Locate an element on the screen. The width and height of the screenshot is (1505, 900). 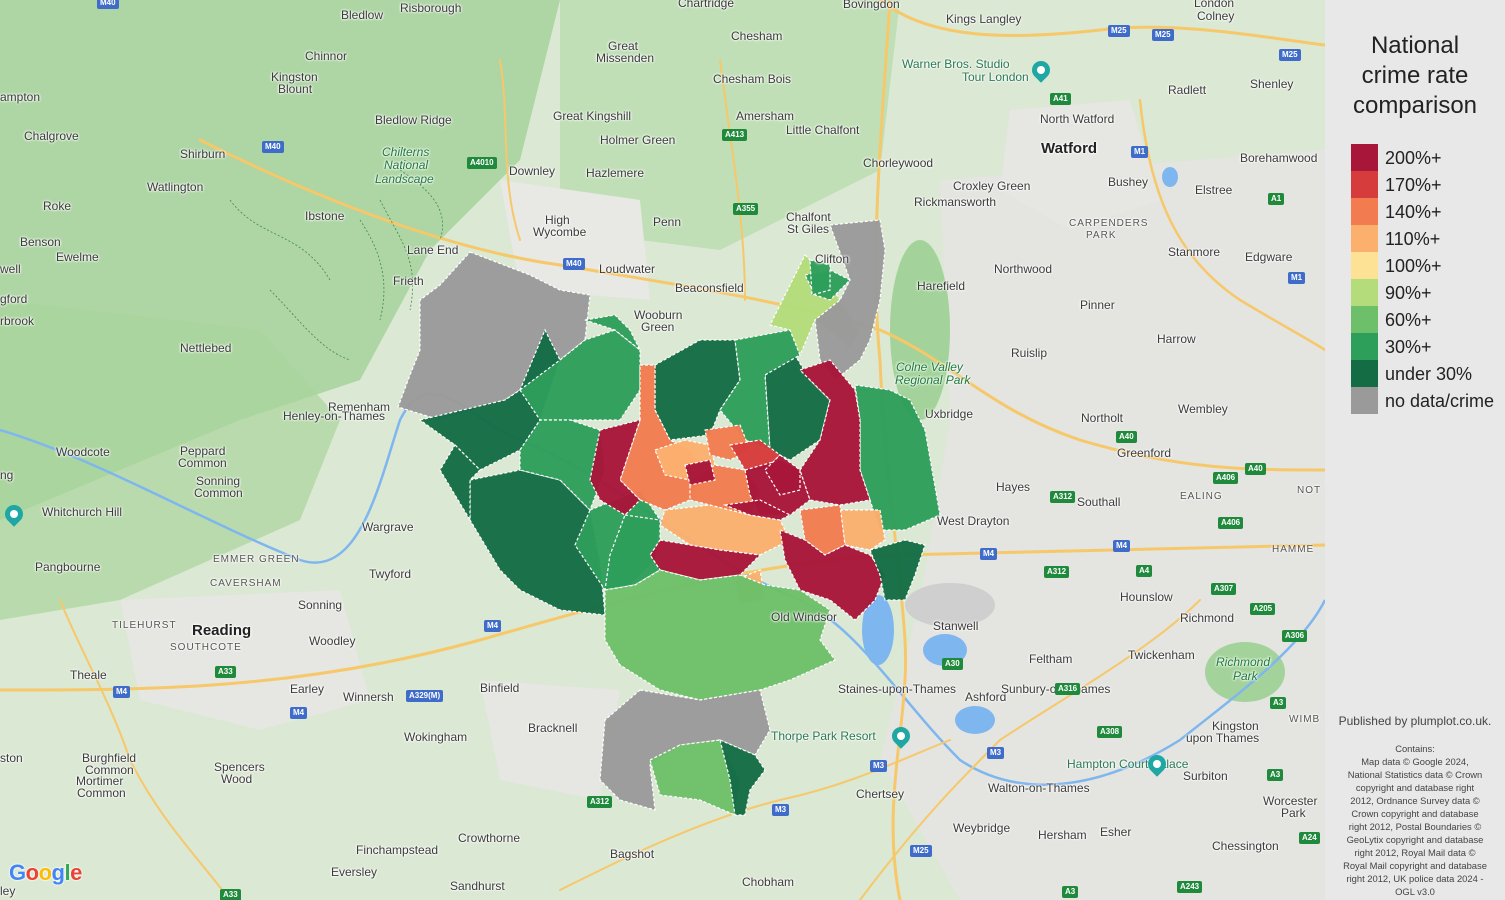
road-shield: A308 is located at coordinates (1110, 732).